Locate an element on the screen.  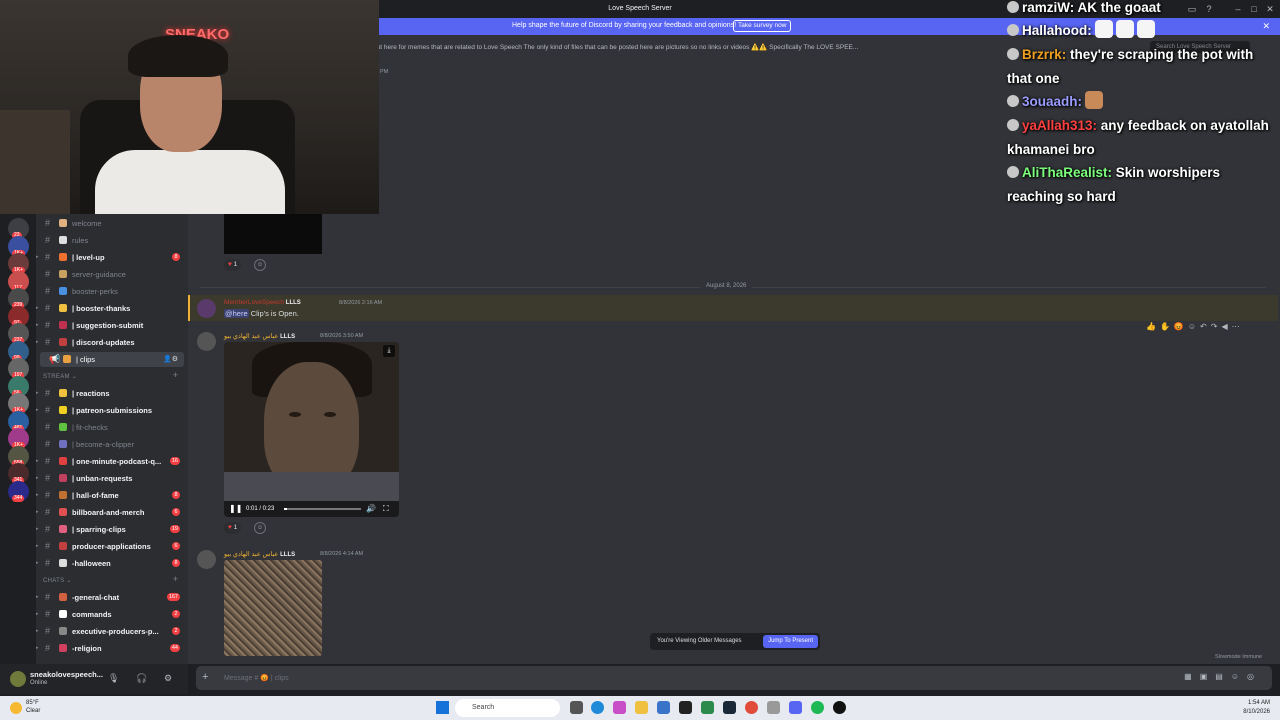
channel-item: # server-guidance is located at coordinates (112, 274).